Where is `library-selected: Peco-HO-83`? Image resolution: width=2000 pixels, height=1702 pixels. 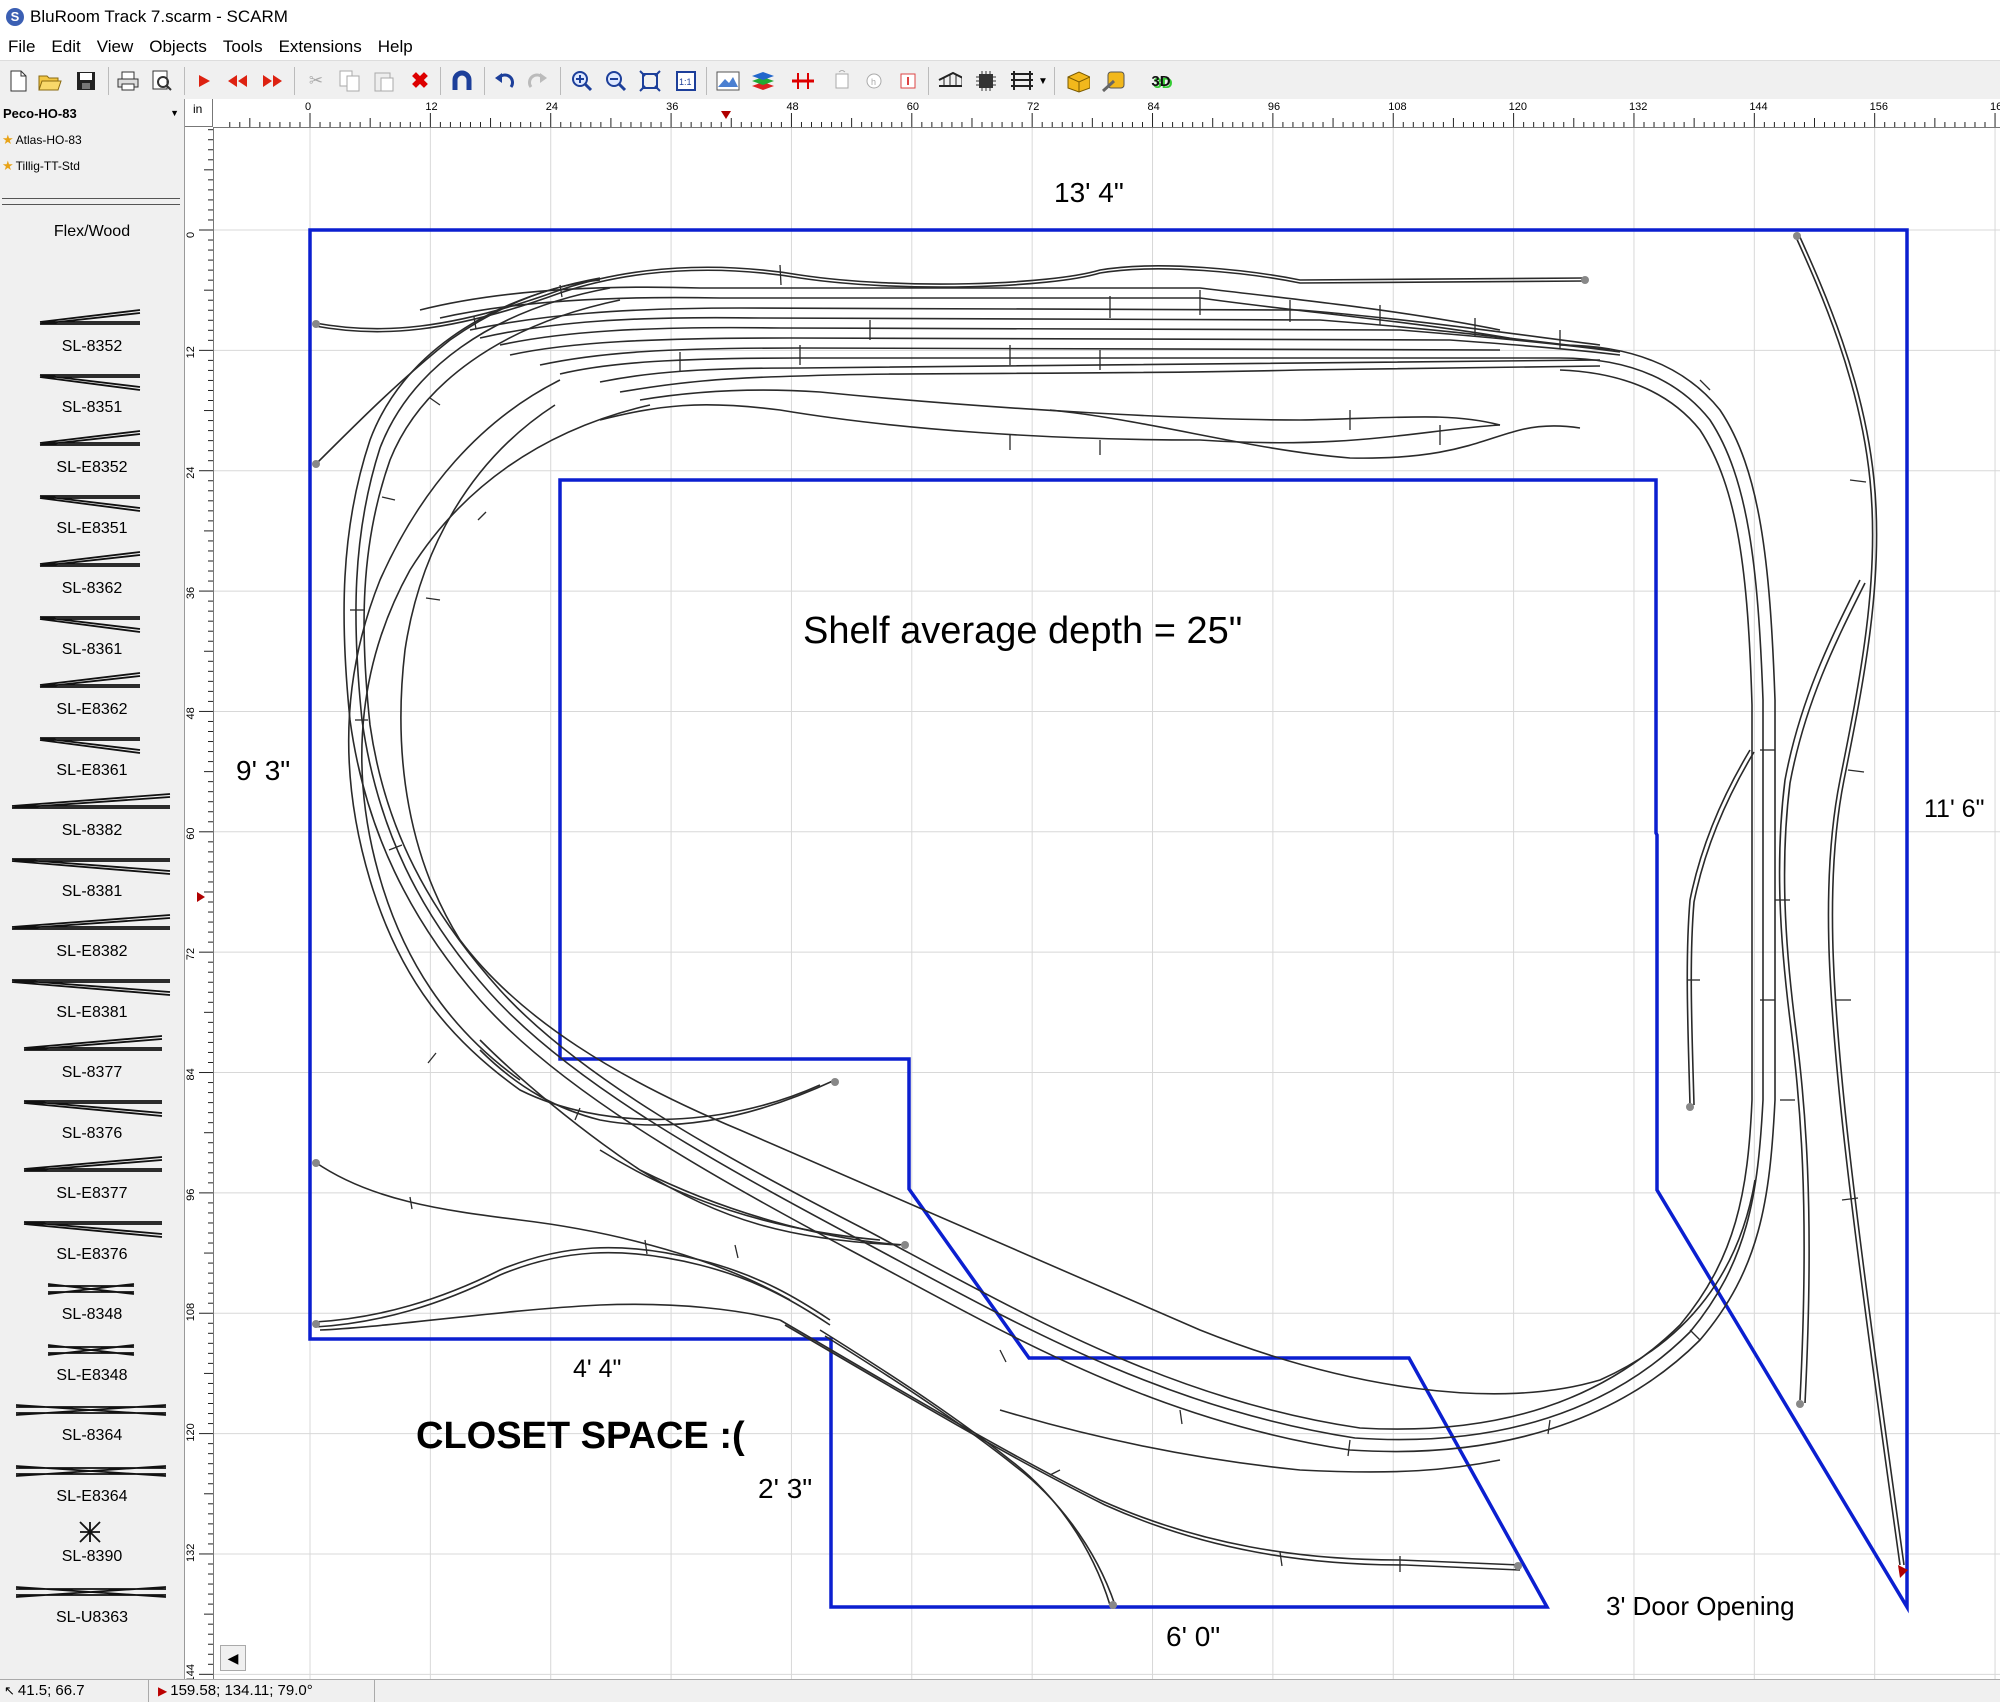
library-selected: Peco-HO-83 is located at coordinates (40, 113).